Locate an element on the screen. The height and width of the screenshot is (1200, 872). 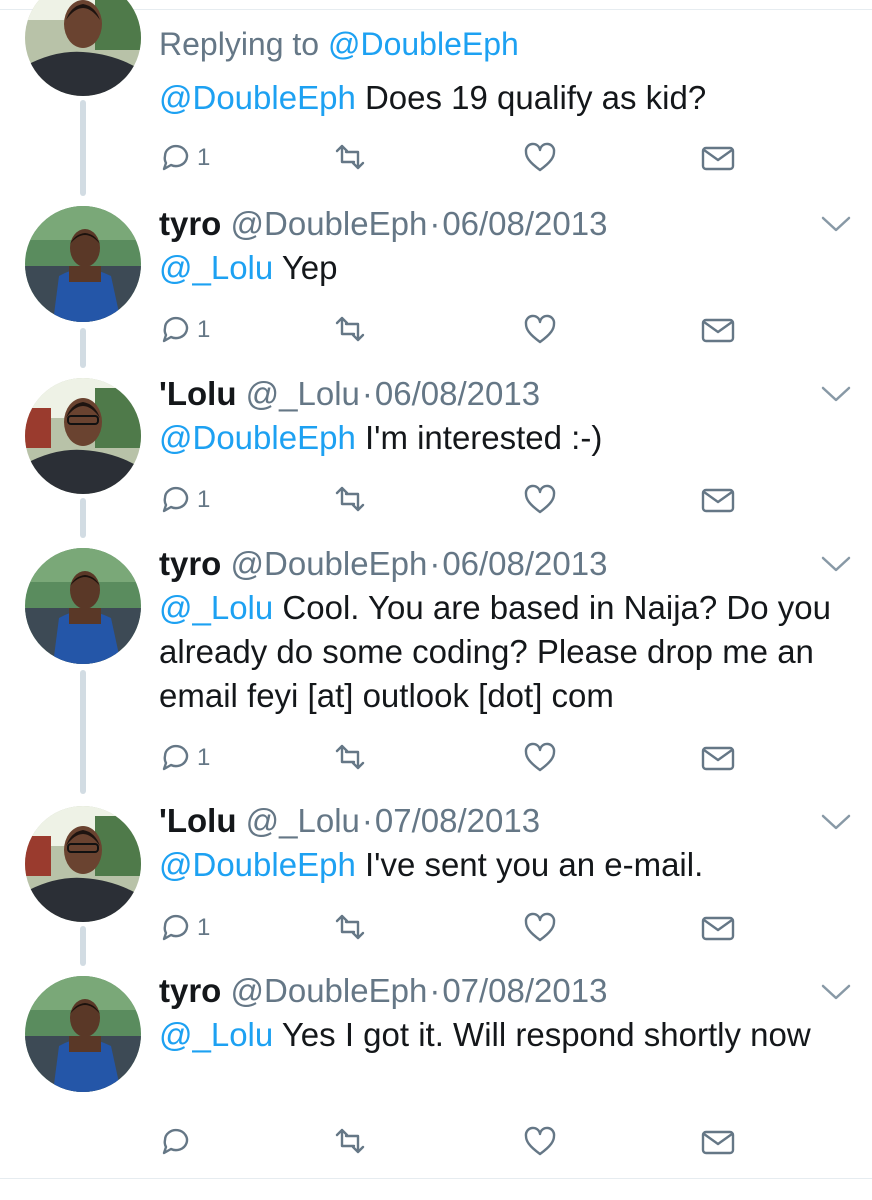
tweet-text: @DoubleEph I'm interested :-) is located at coordinates (500, 438).